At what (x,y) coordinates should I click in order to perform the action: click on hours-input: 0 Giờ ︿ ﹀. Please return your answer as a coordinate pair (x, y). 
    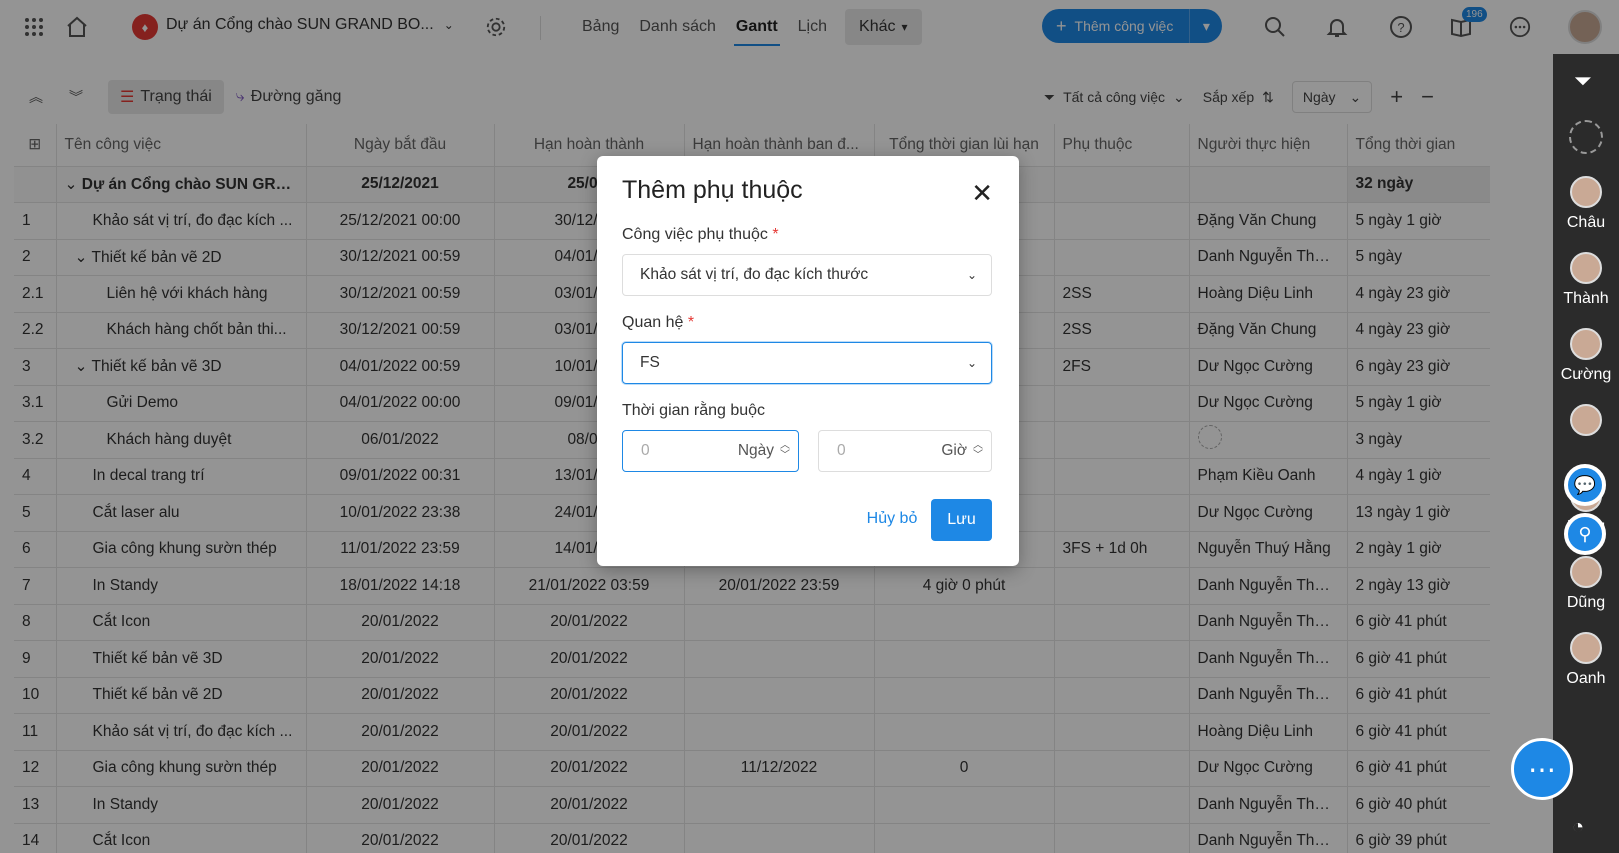
    Looking at the image, I should click on (905, 451).